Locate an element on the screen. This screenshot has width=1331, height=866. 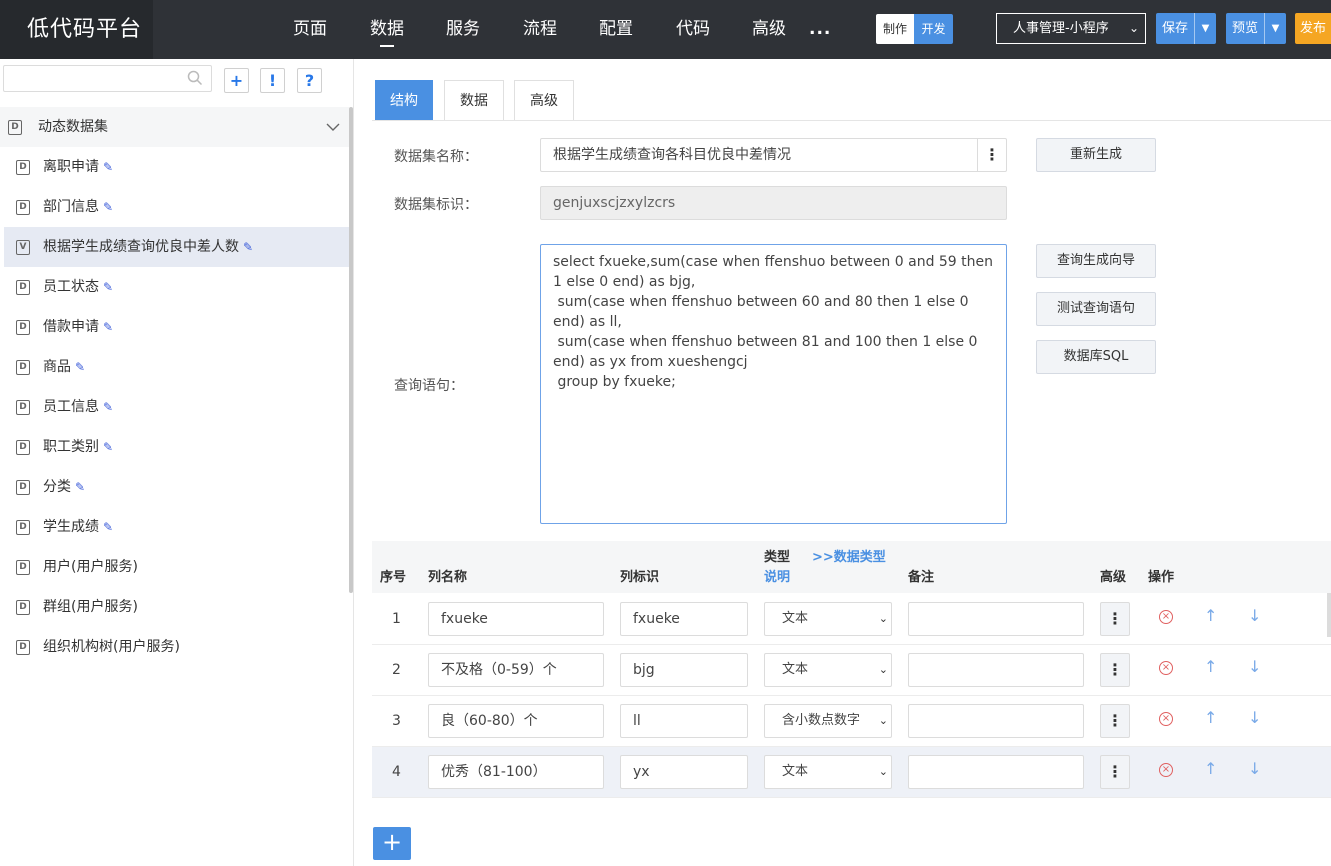
tree-item: D 用户(用户服务) is located at coordinates (176, 567).